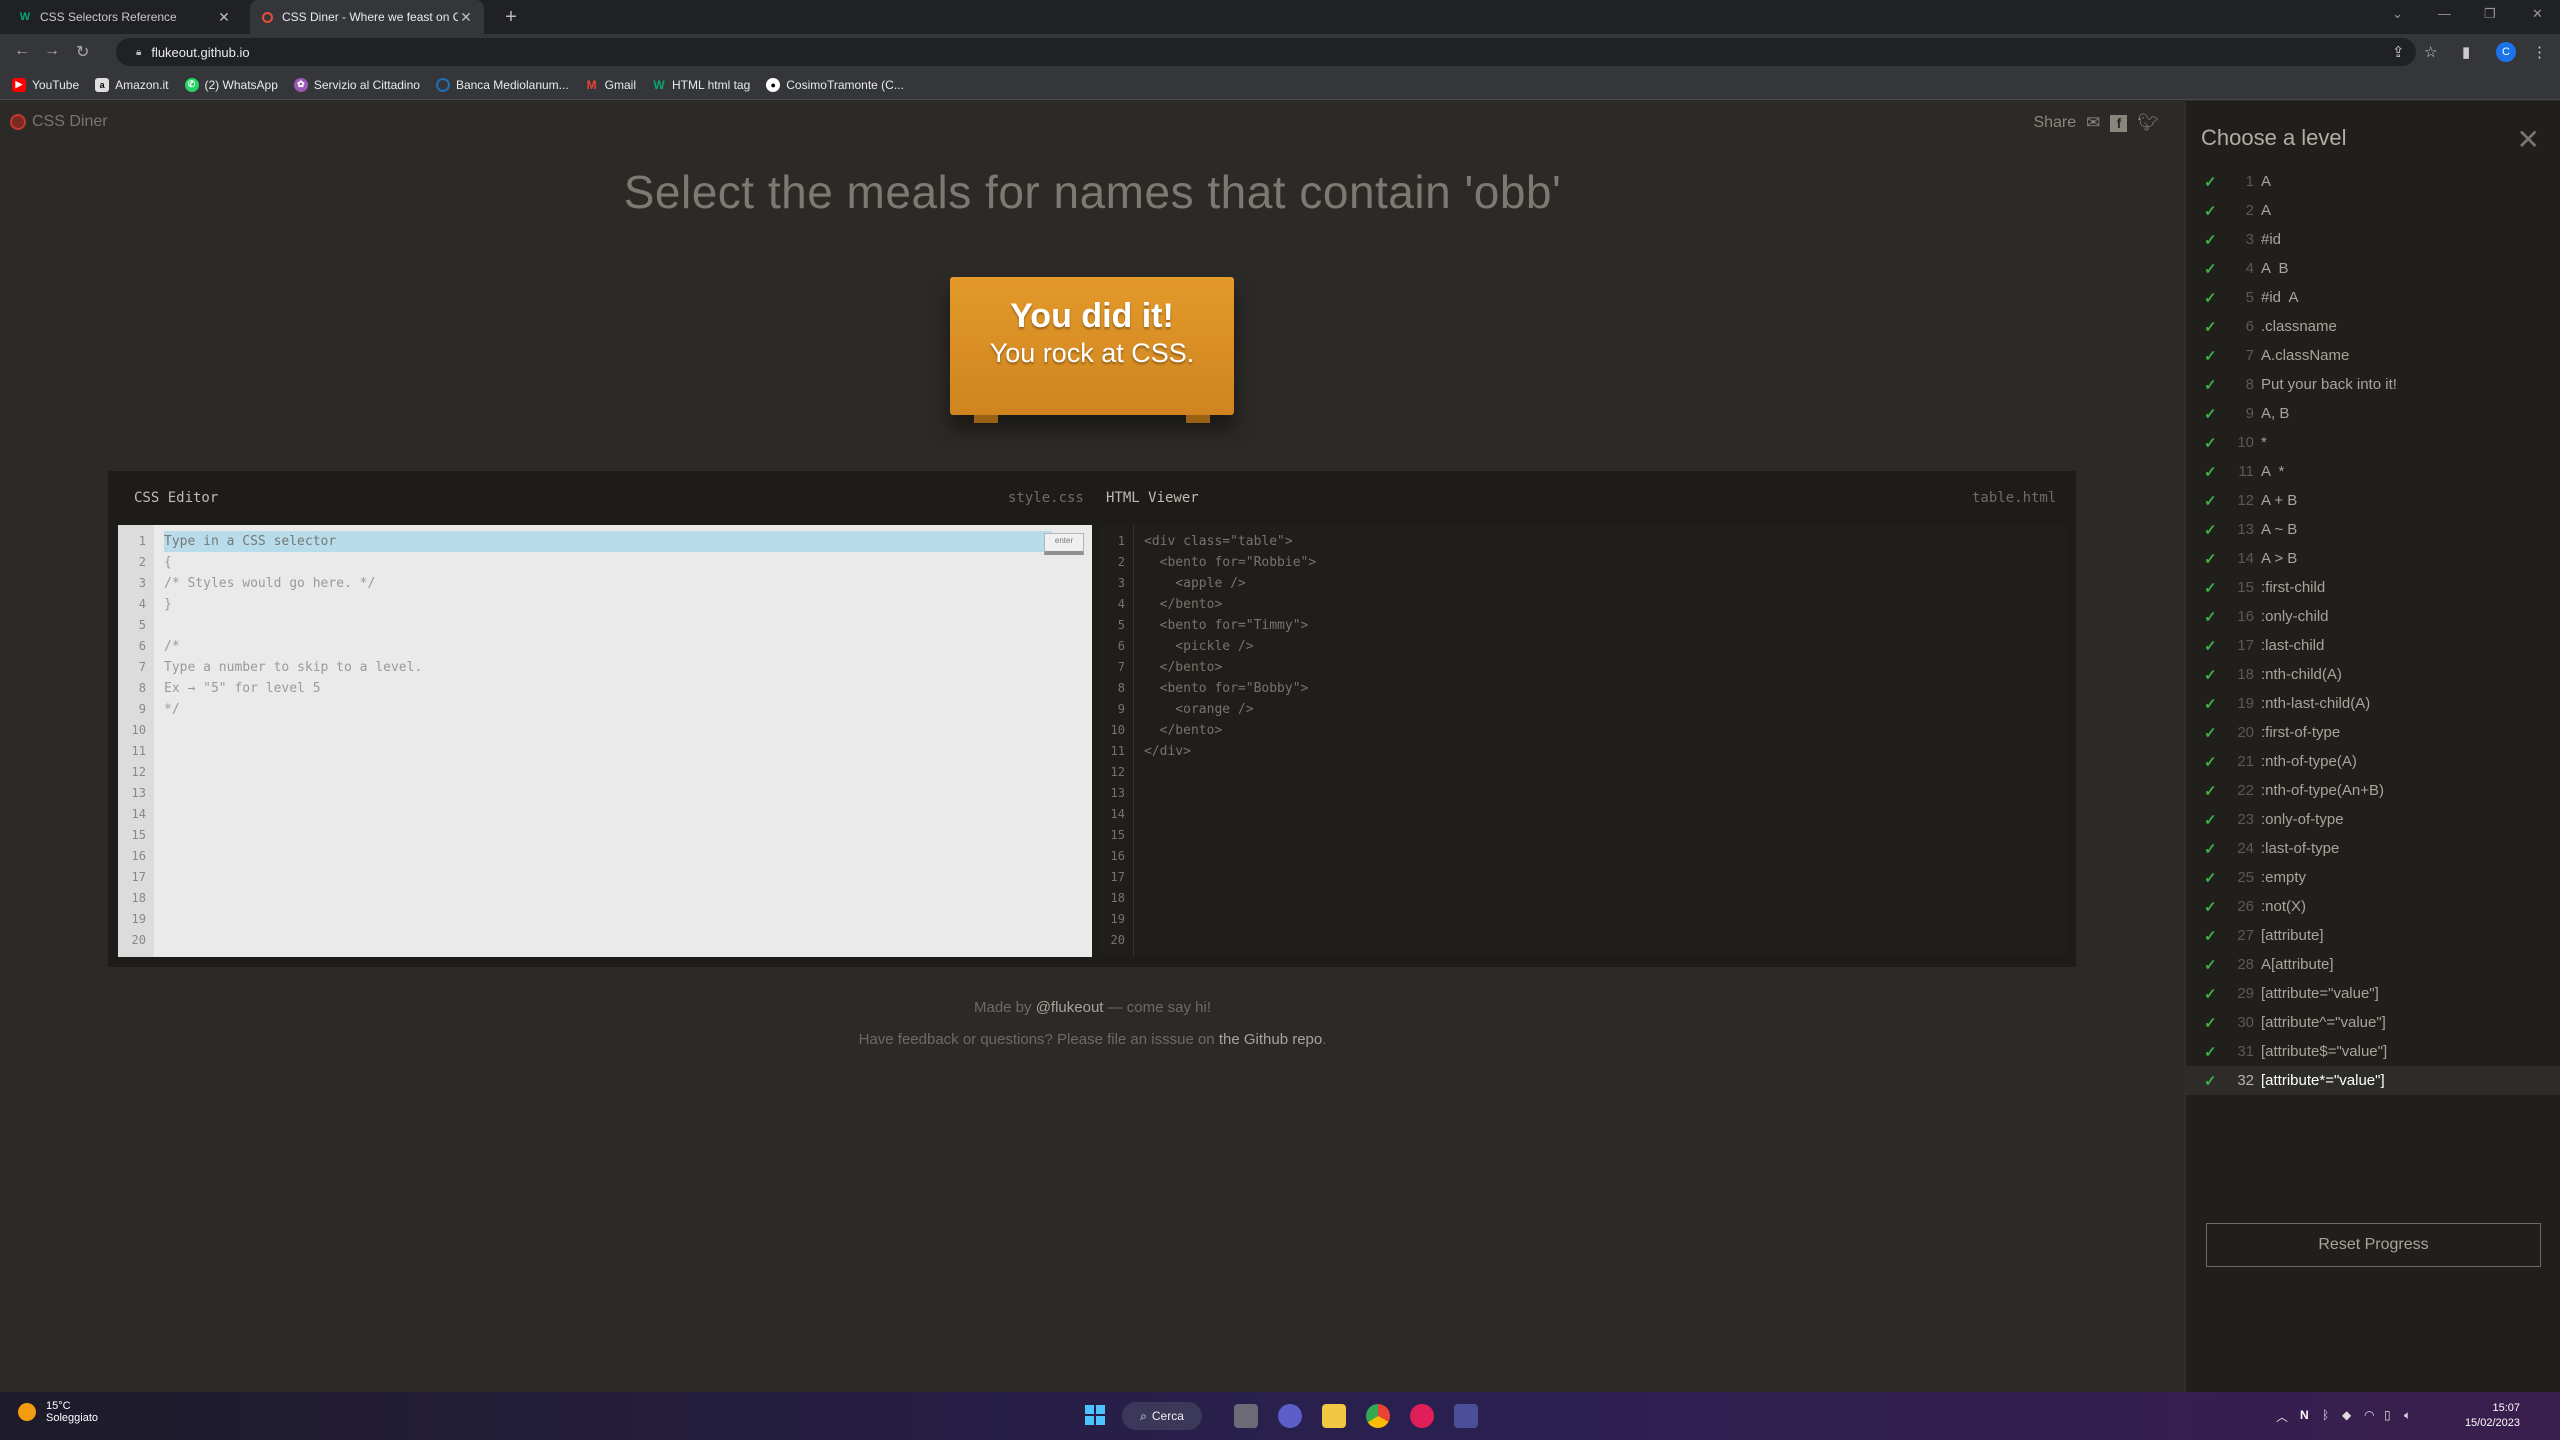 Image resolution: width=2560 pixels, height=1440 pixels. Describe the element at coordinates (2346, 1415) in the screenshot. I see `tray-app-icon: ◆` at that location.